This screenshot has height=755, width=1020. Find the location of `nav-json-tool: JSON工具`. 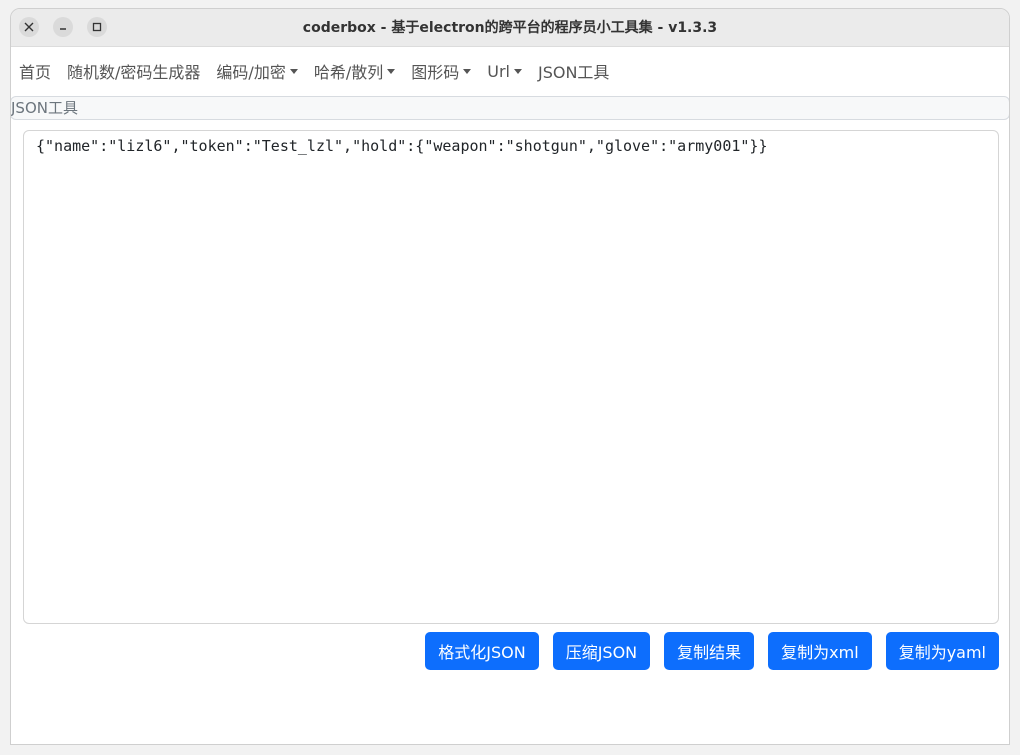

nav-json-tool: JSON工具 is located at coordinates (573, 71).